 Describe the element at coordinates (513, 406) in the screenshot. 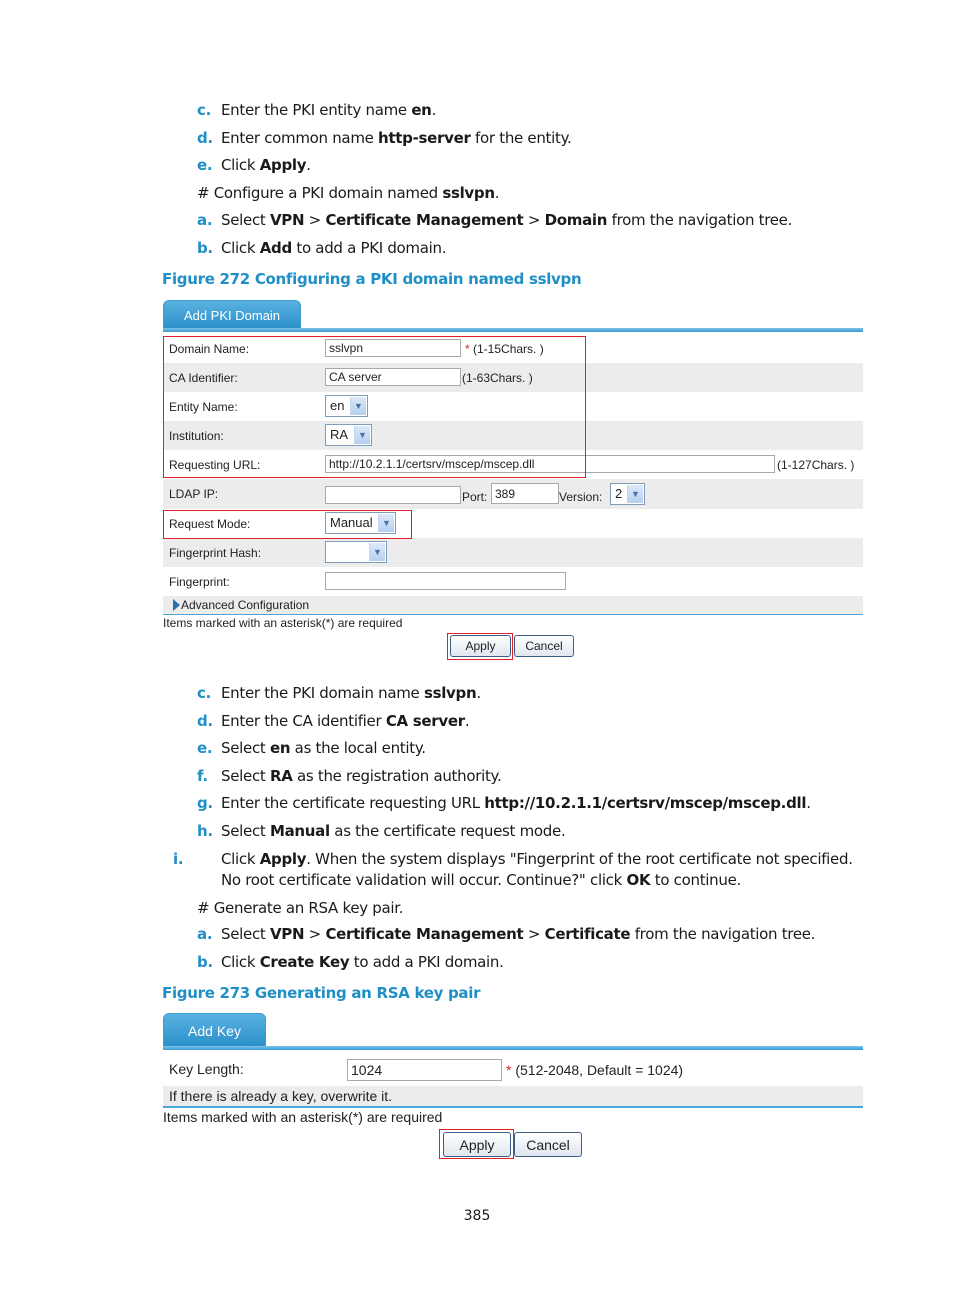

I see `row-entity-name: Entity Name: en ▼` at that location.